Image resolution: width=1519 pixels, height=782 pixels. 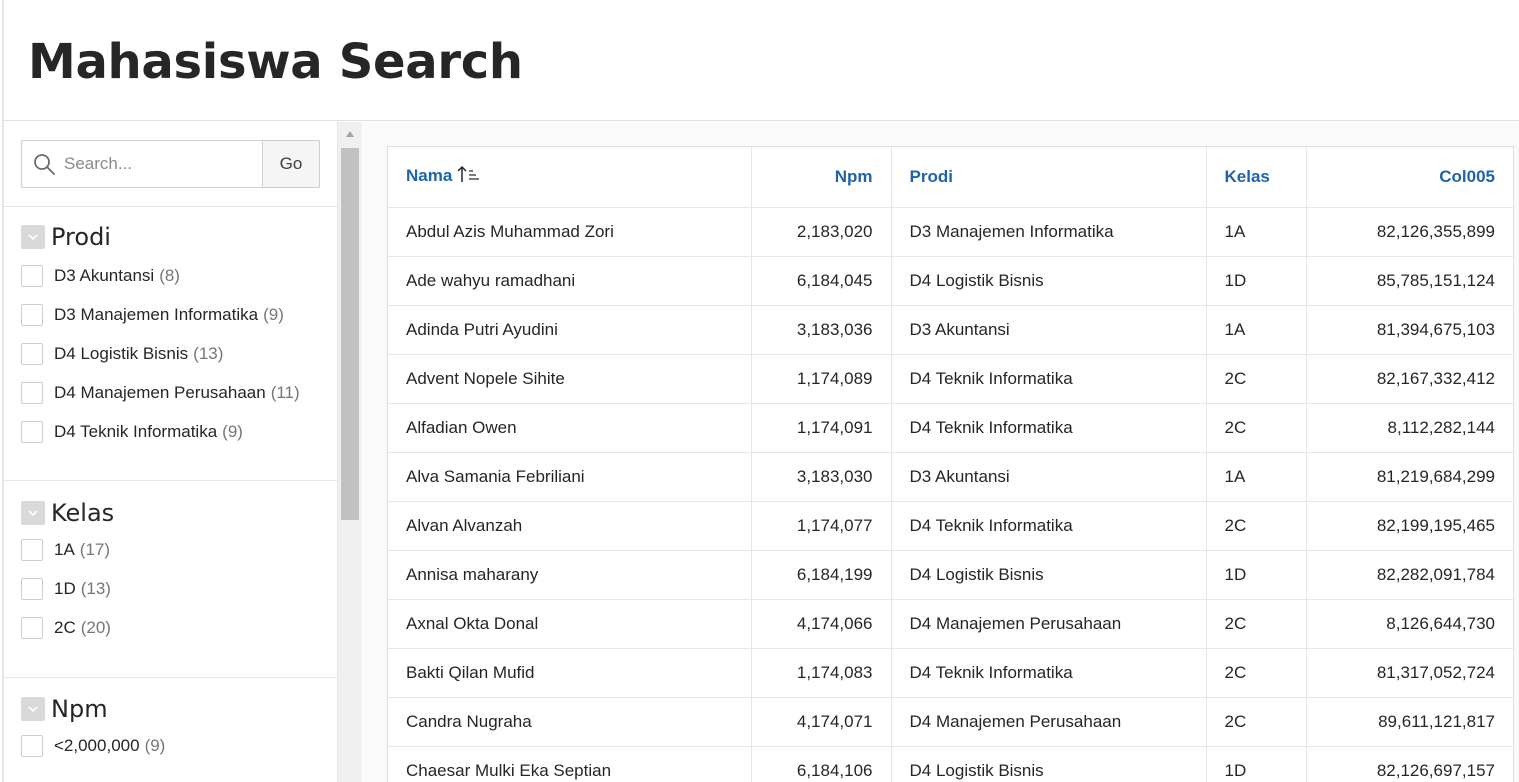 I want to click on column-header-label: Nama, so click(x=429, y=176).